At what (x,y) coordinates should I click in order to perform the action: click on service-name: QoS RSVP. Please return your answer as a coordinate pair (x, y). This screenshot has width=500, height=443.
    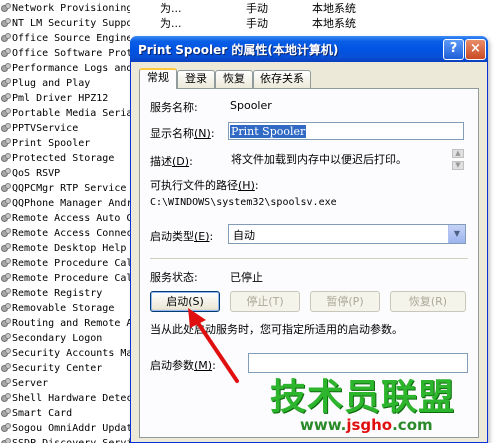
    Looking at the image, I should click on (36, 173).